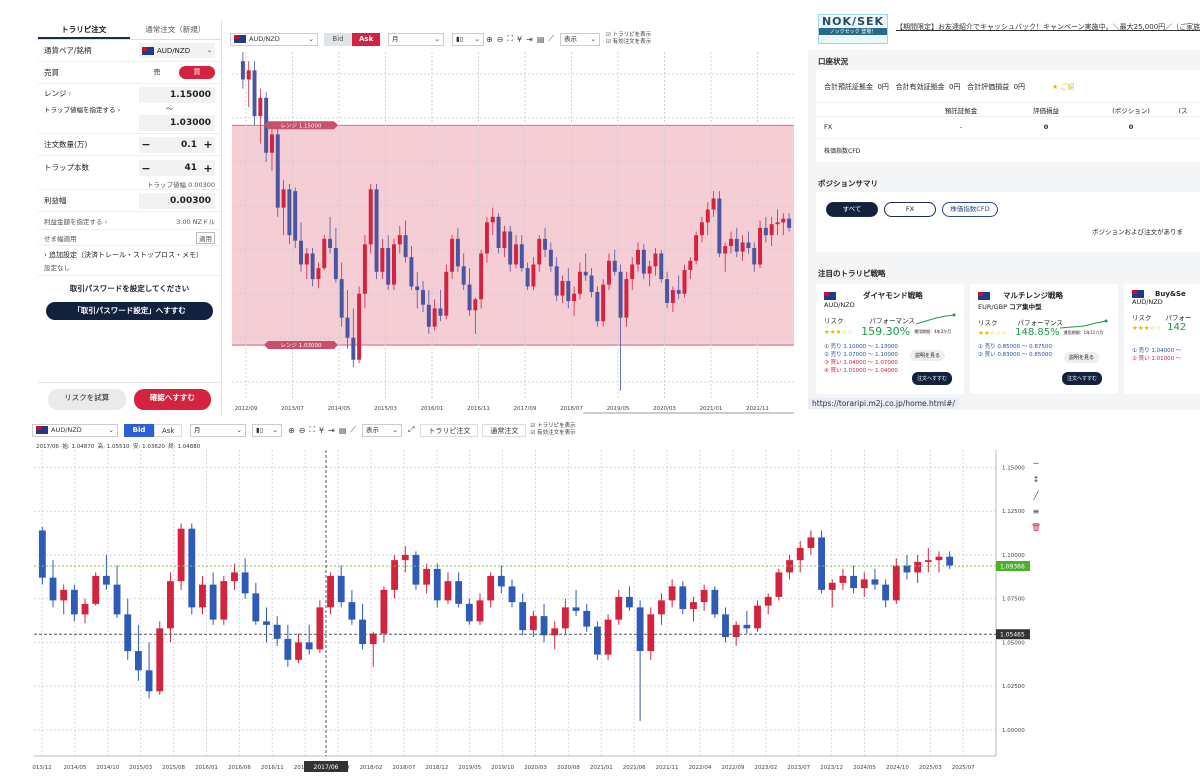 The image size is (1200, 780). Describe the element at coordinates (129, 255) in the screenshot. I see `advanced-label: › 追加設定（決済トレール・ストップロス・メモ）` at that location.